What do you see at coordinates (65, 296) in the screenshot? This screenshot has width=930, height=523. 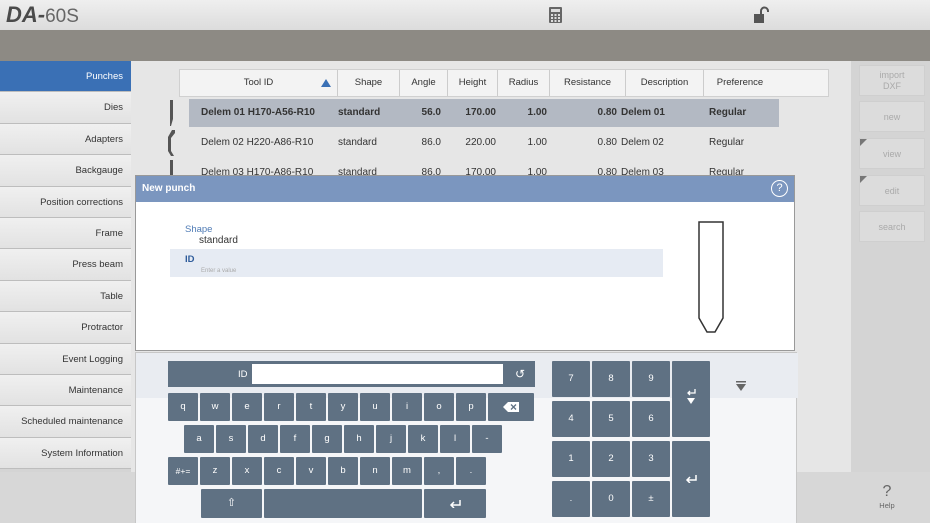 I see `sidebar-item-table: Table` at bounding box center [65, 296].